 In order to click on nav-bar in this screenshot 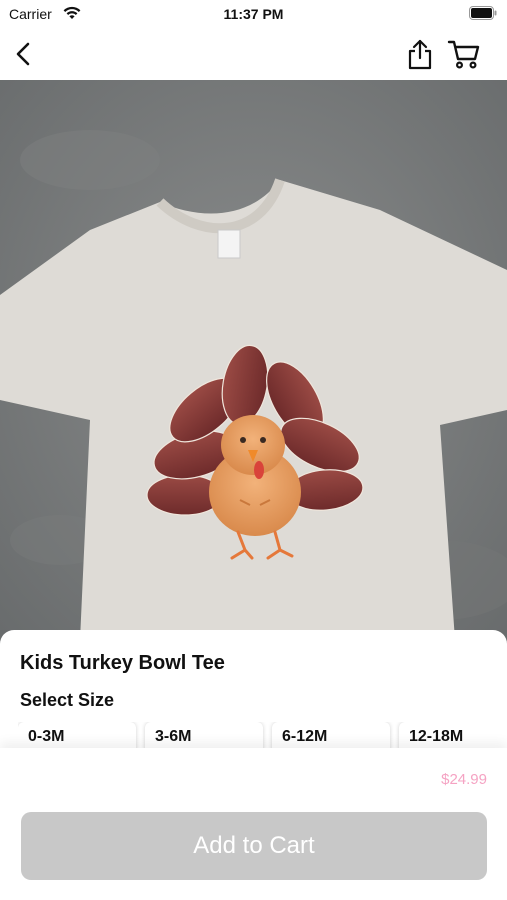, I will do `click(253, 54)`.